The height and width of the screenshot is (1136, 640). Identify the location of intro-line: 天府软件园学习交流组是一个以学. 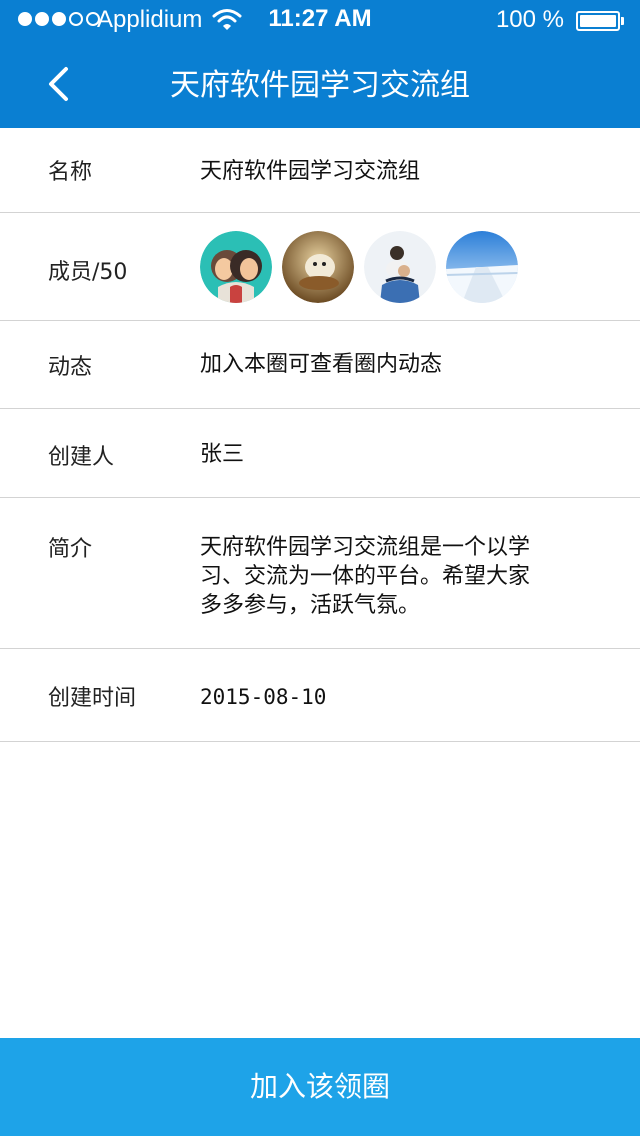
(365, 547).